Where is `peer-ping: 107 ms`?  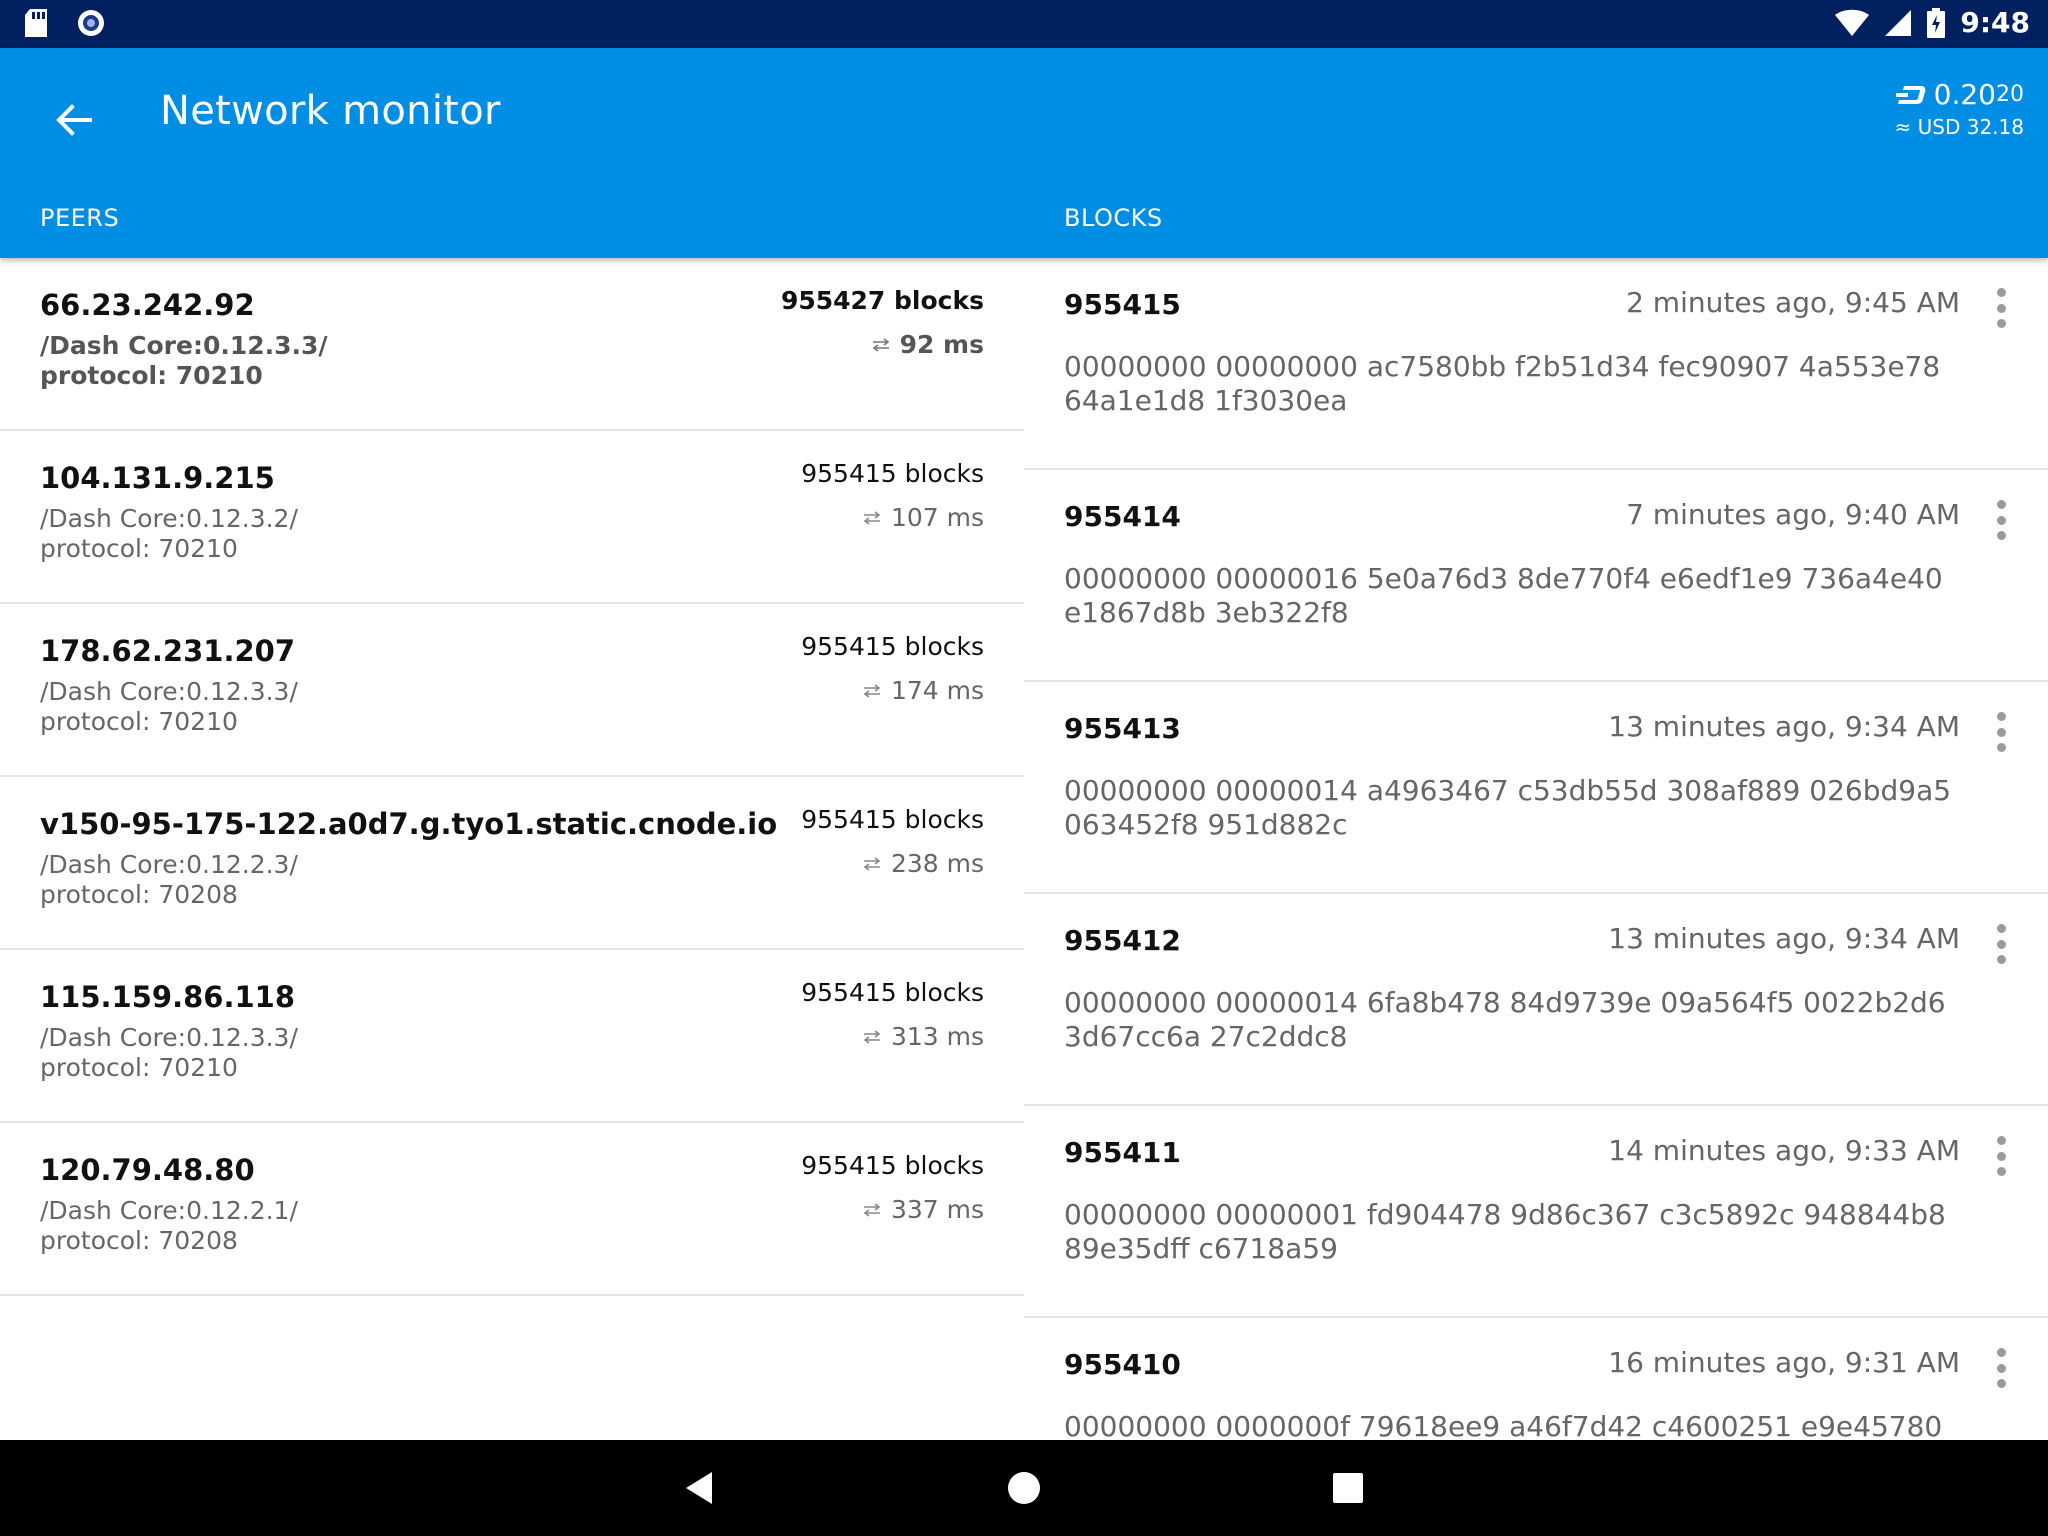
peer-ping: 107 ms is located at coordinates (923, 517).